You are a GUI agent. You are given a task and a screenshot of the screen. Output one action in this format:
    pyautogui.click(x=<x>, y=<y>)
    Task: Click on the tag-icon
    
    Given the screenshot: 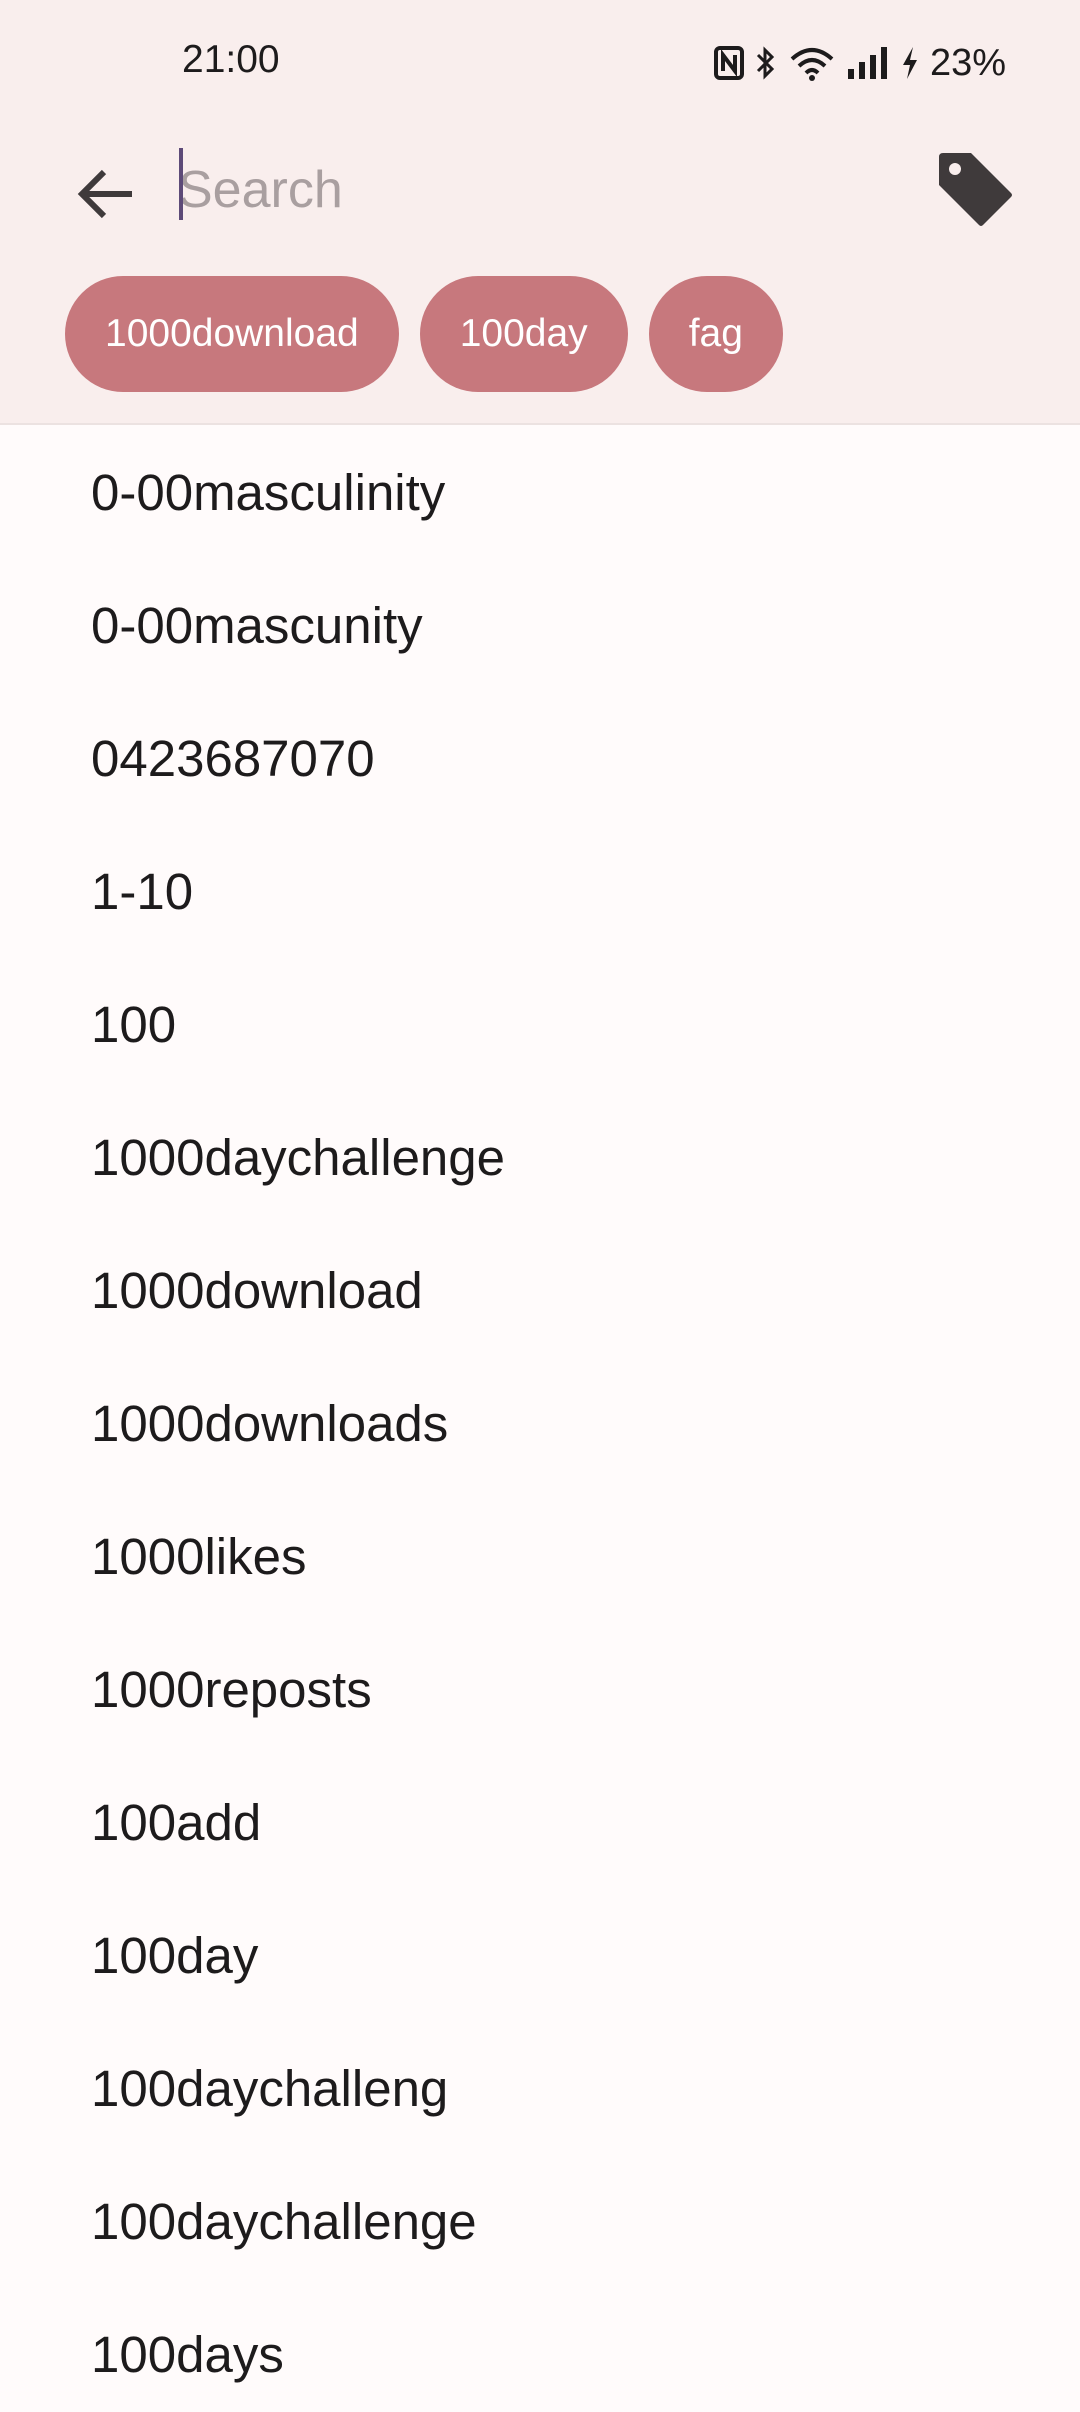 What is the action you would take?
    pyautogui.click(x=975, y=189)
    